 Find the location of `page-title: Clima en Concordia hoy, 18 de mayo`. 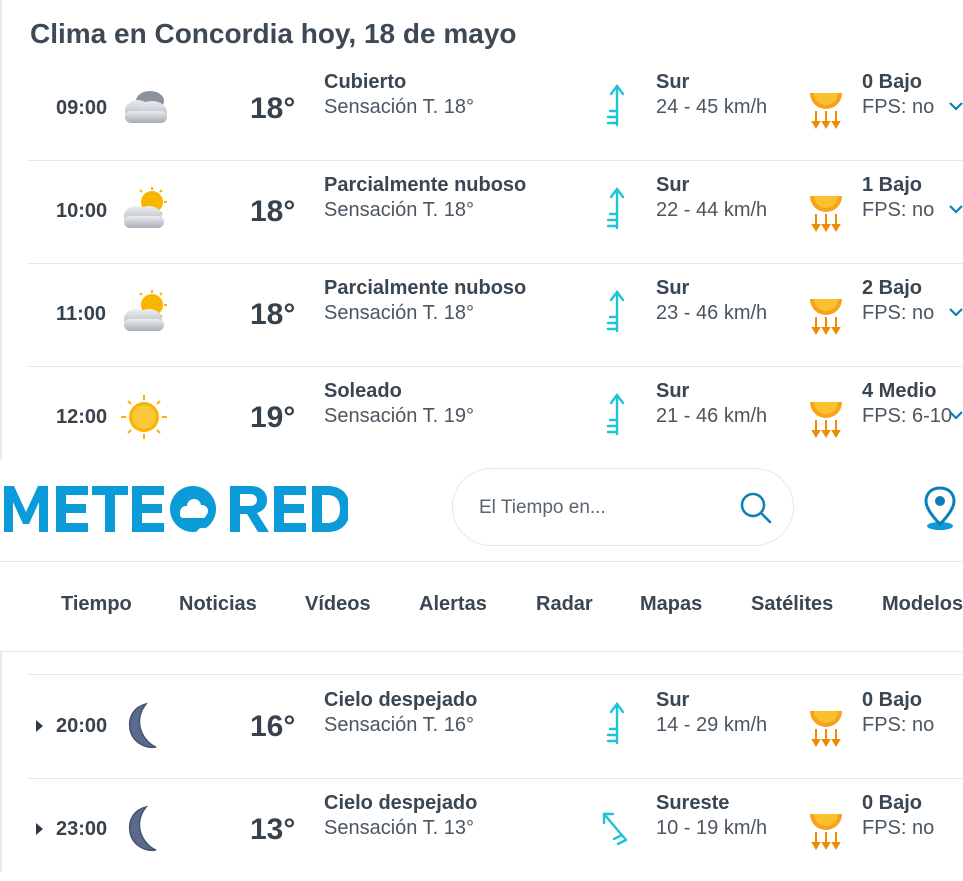

page-title: Clima en Concordia hoy, 18 de mayo is located at coordinates (273, 33).